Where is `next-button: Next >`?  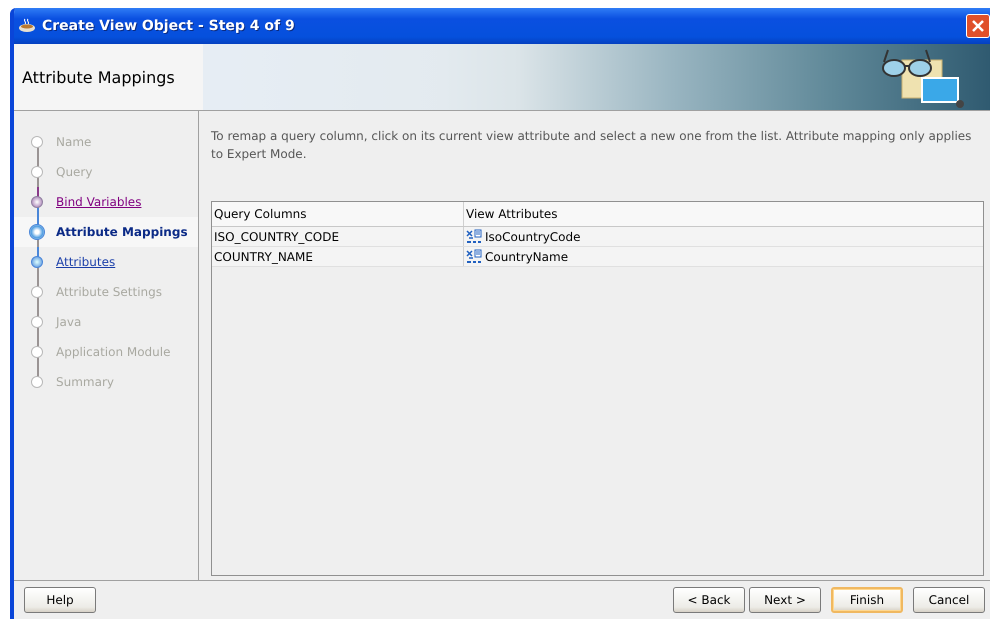 next-button: Next > is located at coordinates (785, 600).